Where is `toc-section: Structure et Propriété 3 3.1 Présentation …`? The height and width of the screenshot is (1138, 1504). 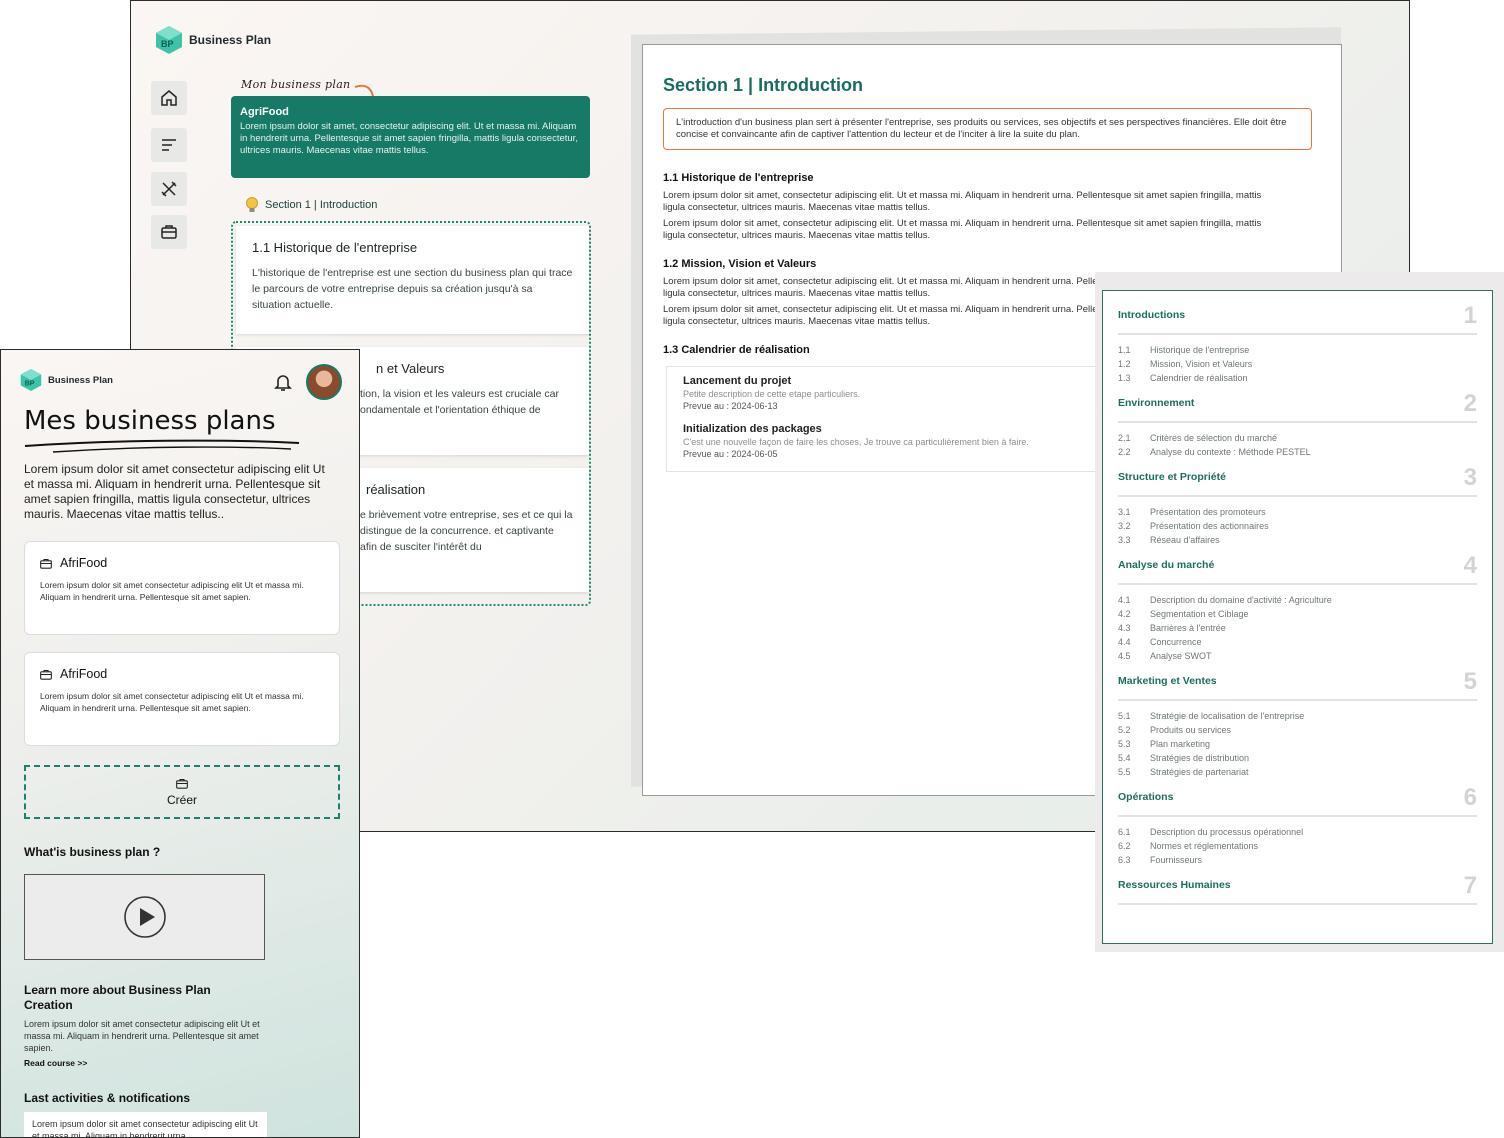 toc-section: Structure et Propriété 3 3.1 Présentation … is located at coordinates (1297, 503).